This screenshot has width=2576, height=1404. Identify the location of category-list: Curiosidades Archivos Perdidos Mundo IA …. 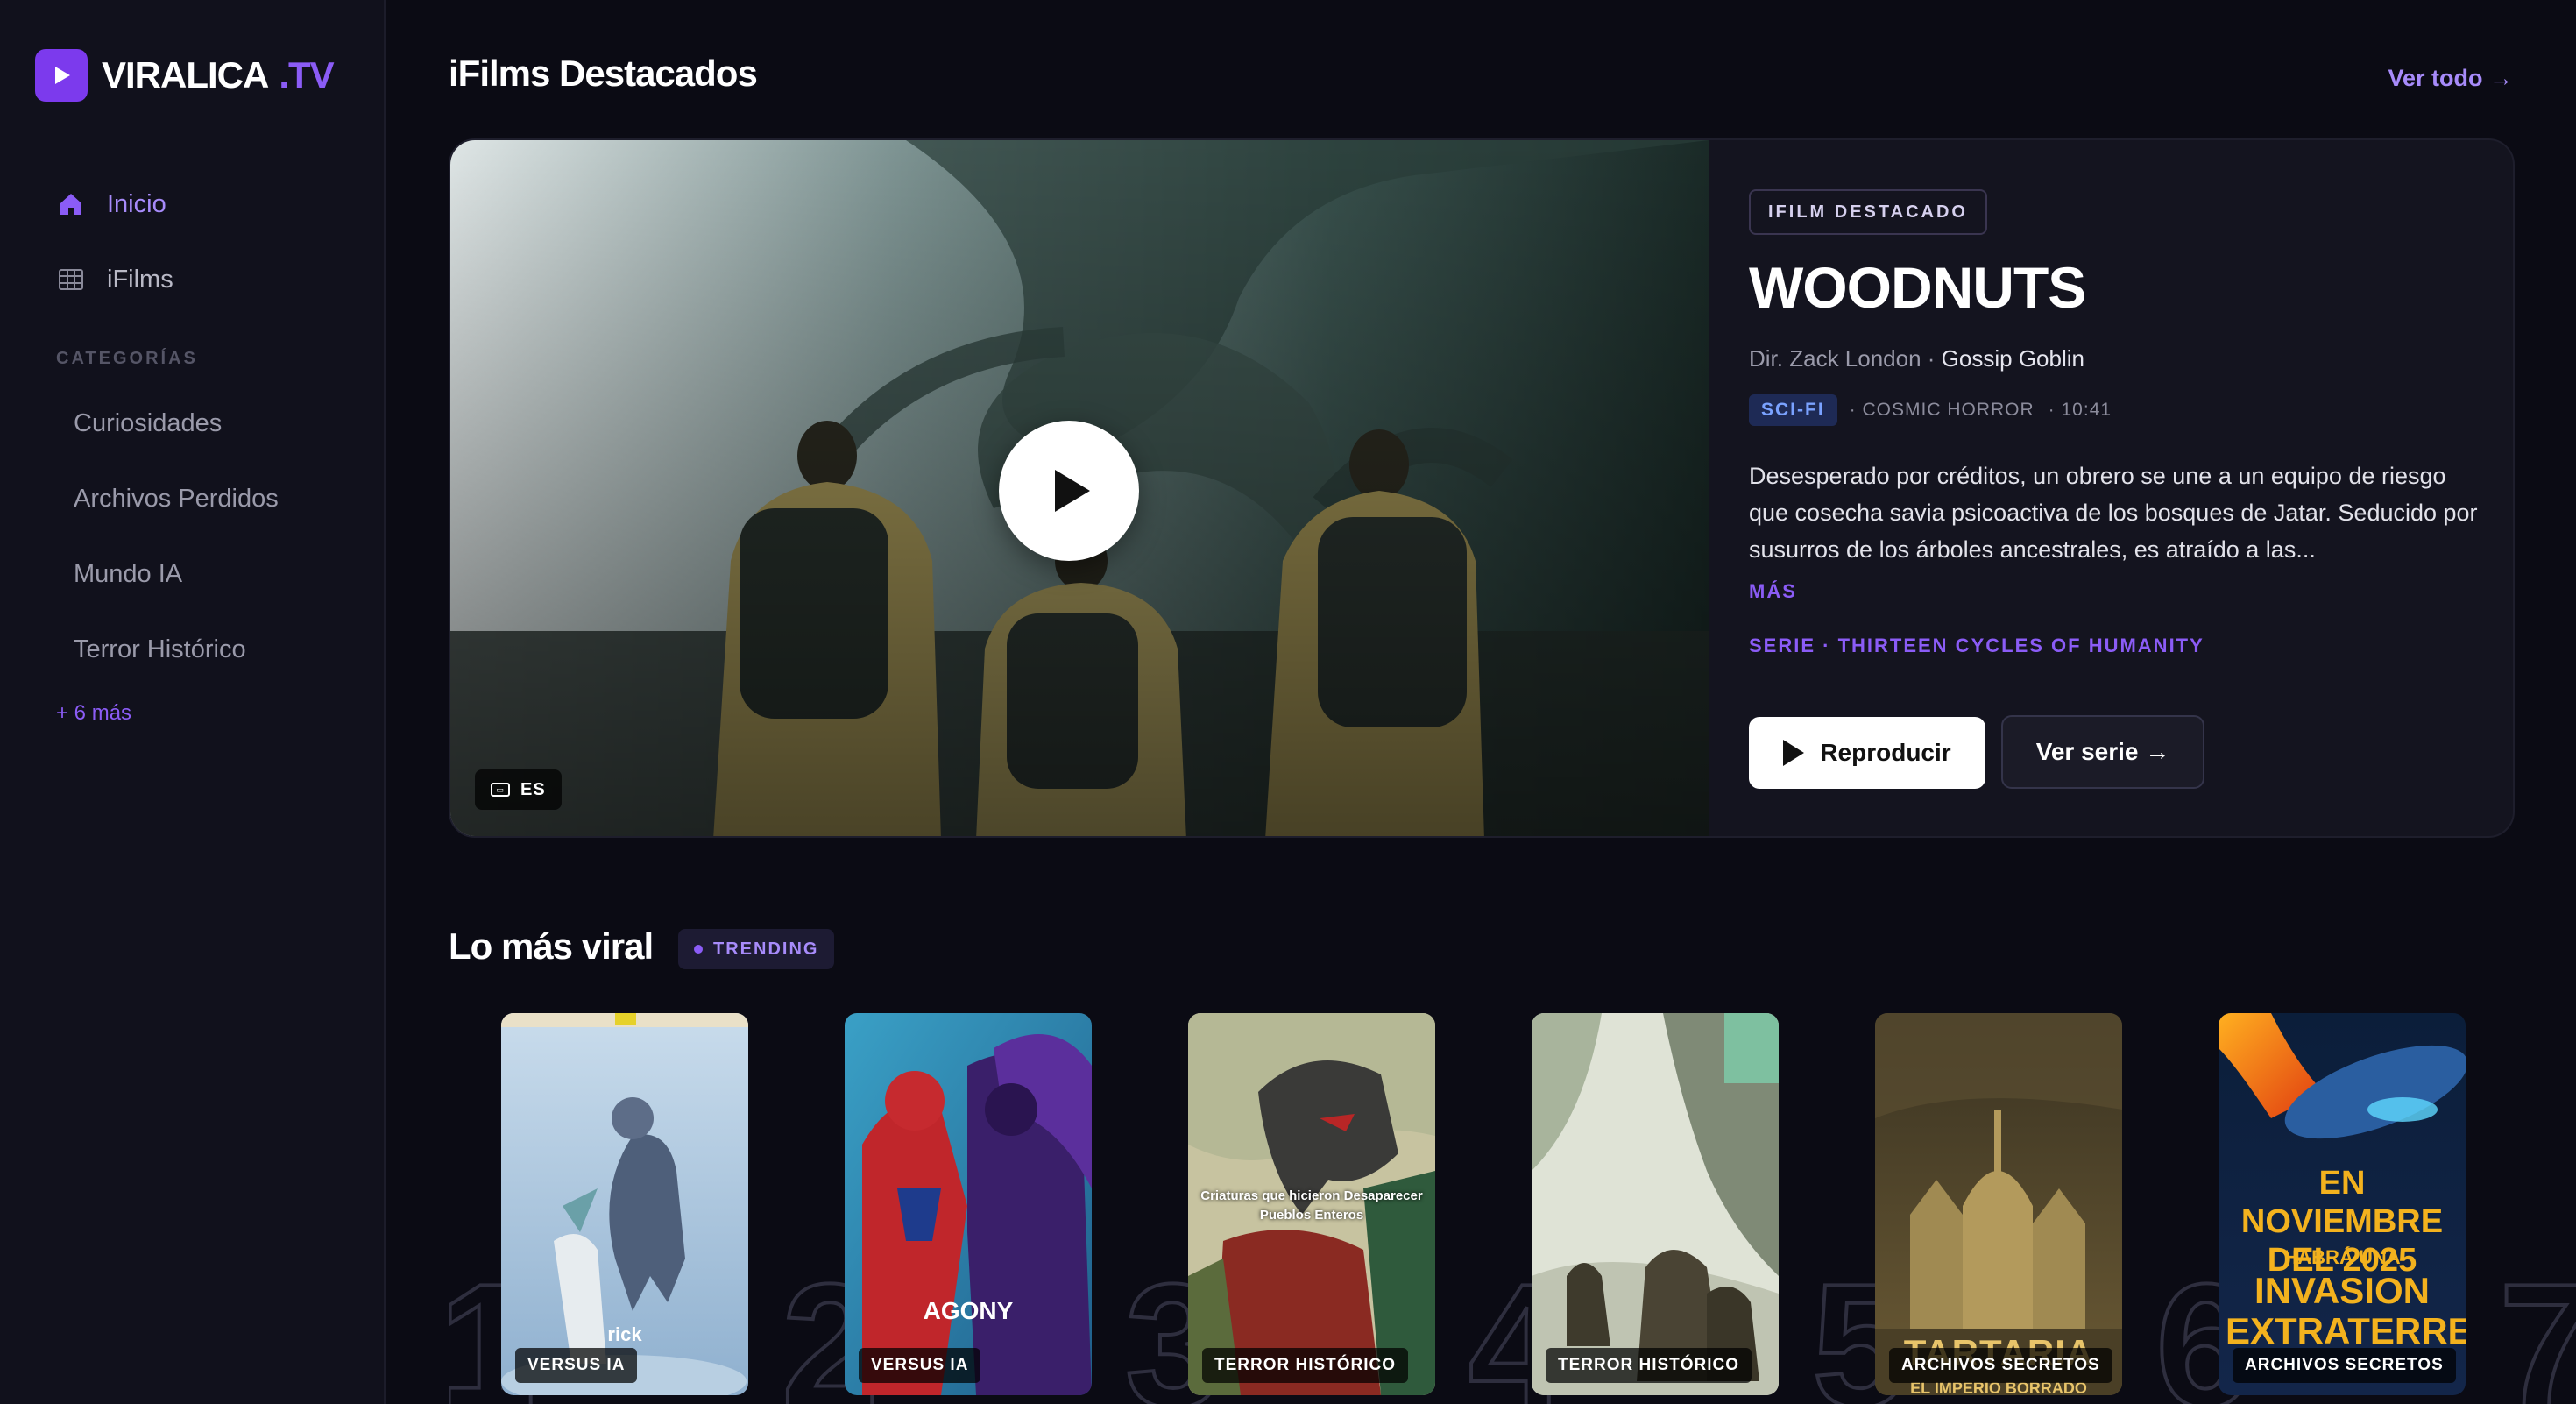
(176, 536).